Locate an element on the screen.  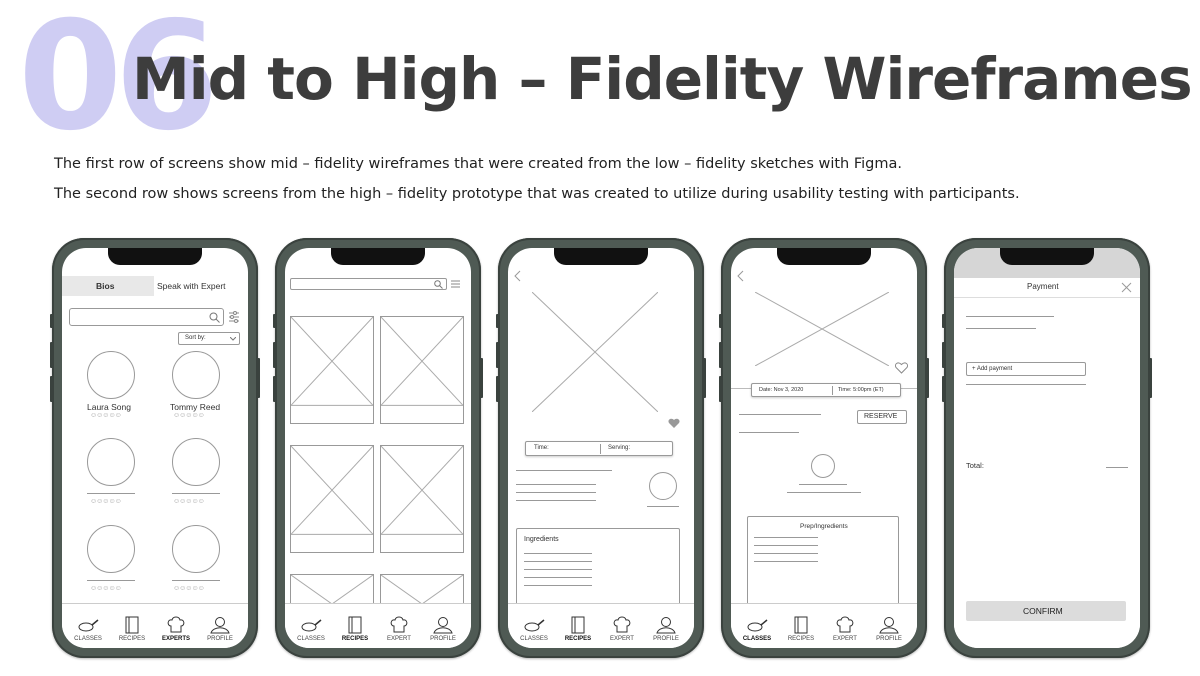
tab-speak-label: Speak with Expert is located at coordinates (191, 286).